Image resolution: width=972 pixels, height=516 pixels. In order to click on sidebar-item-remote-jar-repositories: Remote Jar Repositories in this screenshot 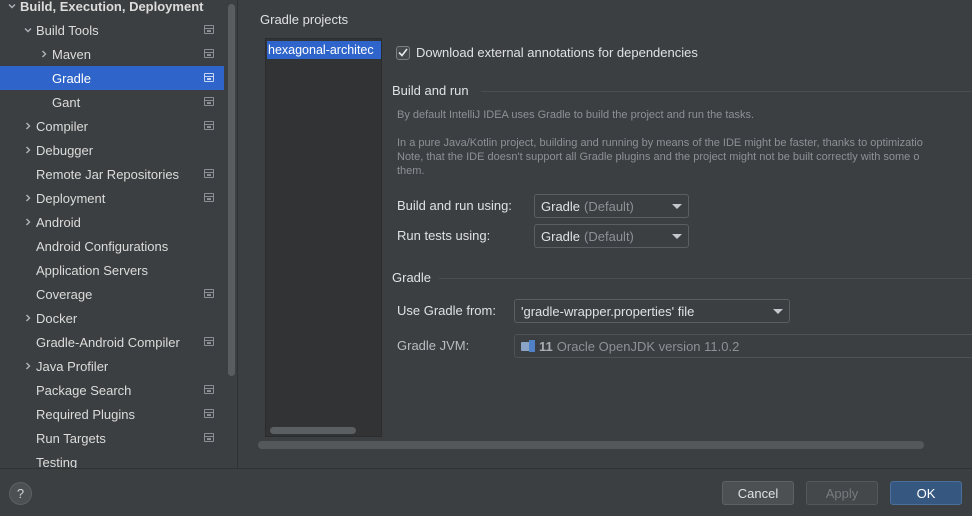, I will do `click(112, 174)`.